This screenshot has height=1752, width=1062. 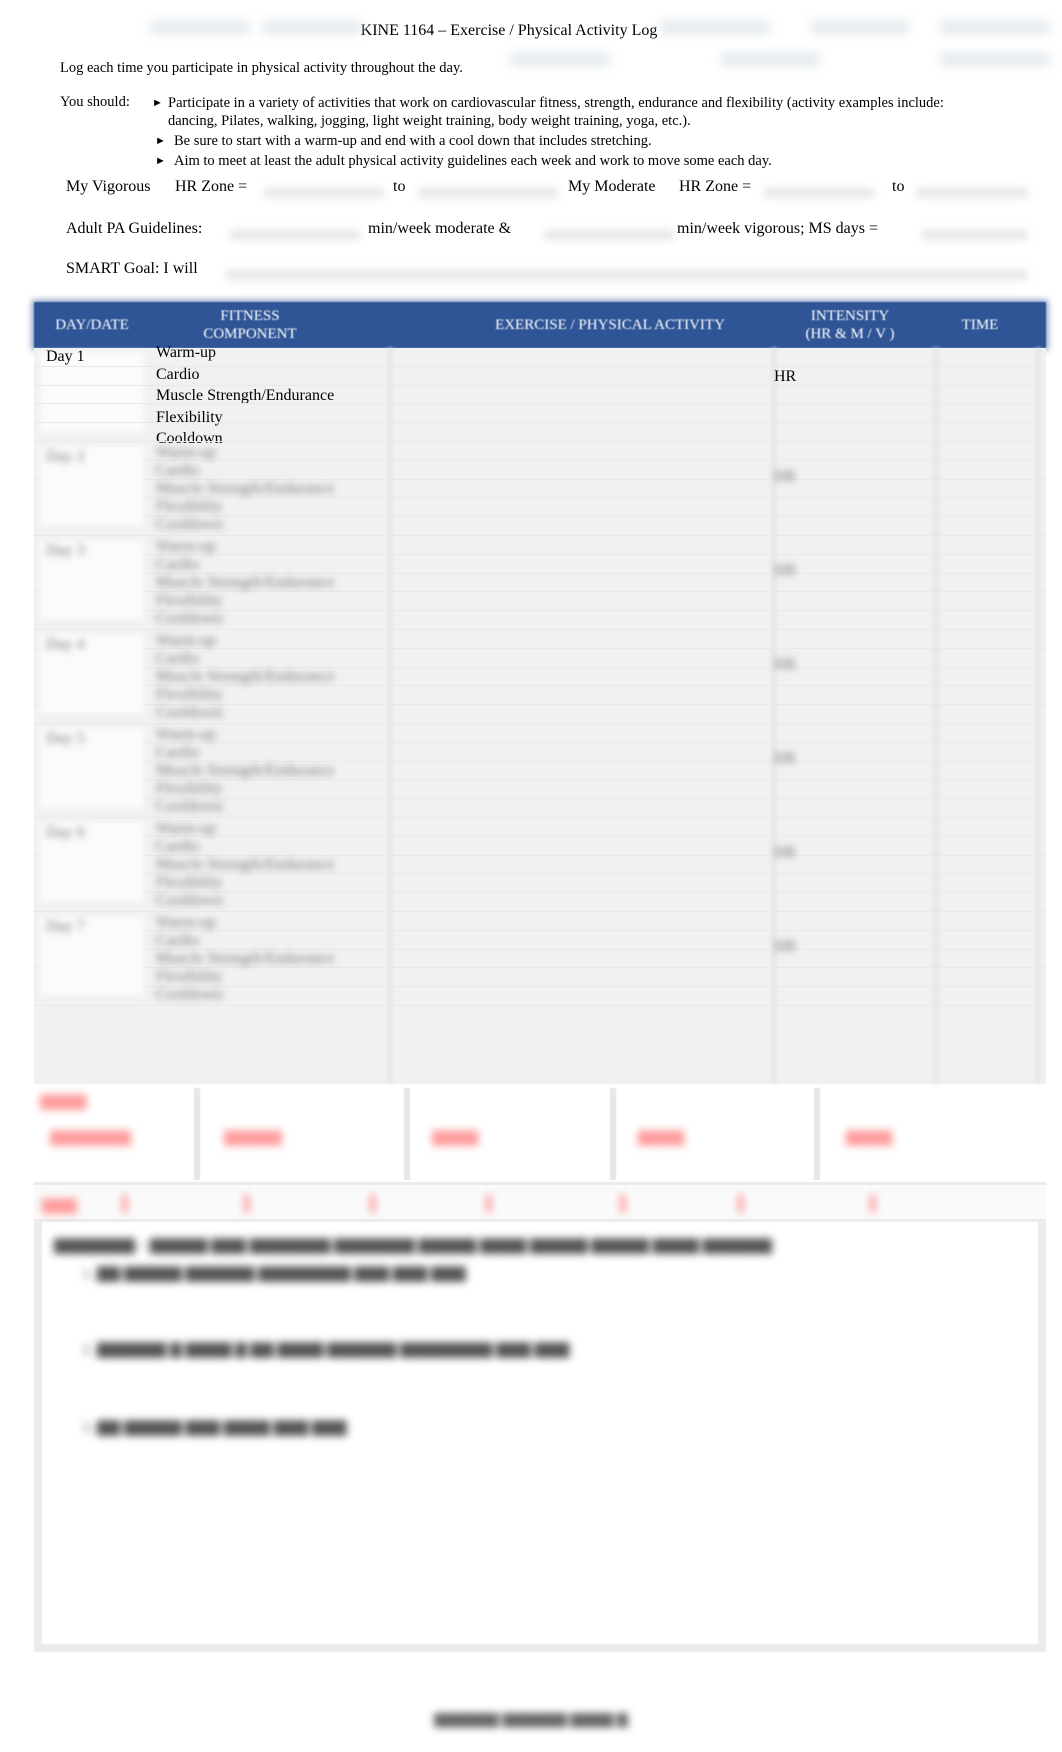 What do you see at coordinates (488, 193) in the screenshot?
I see `vigorous-hr-to-field` at bounding box center [488, 193].